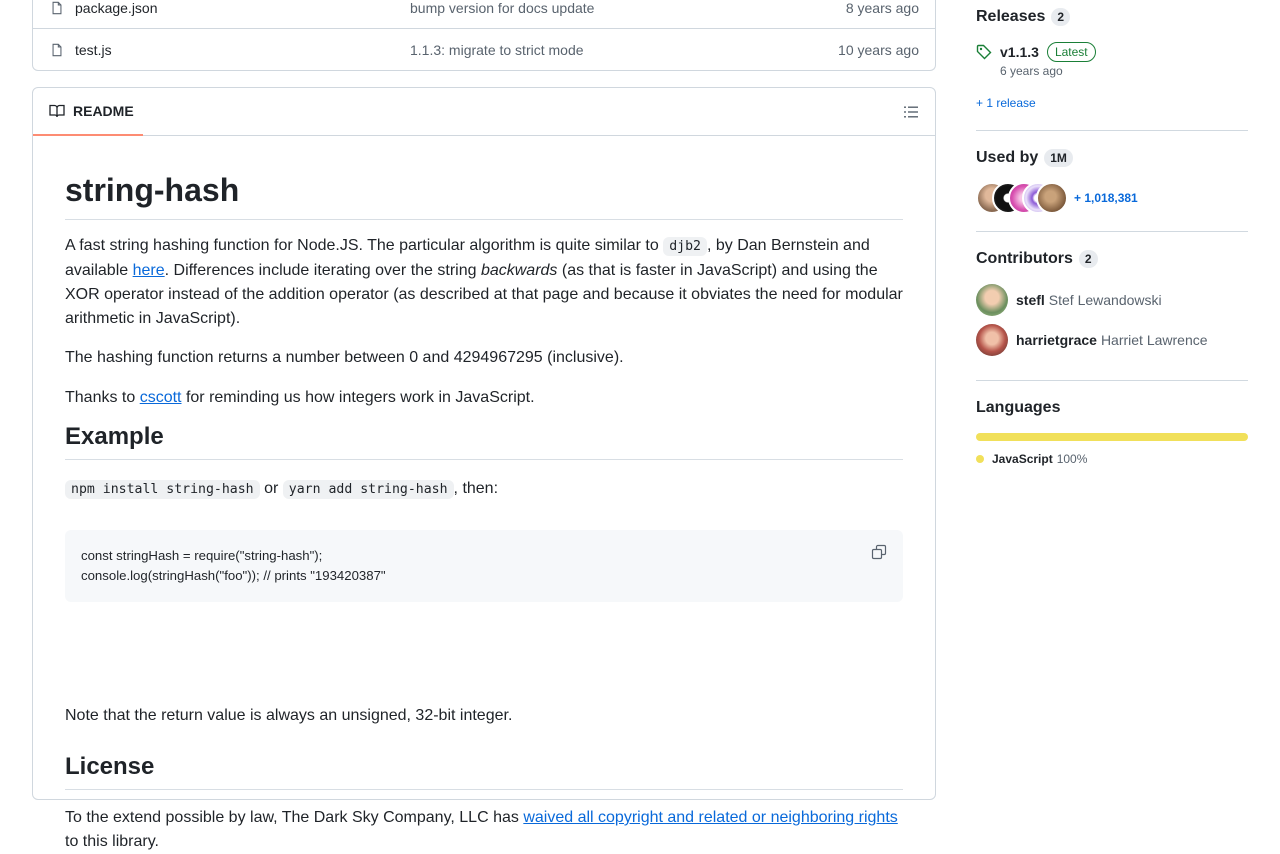 The image size is (1280, 854). What do you see at coordinates (161, 397) in the screenshot?
I see `cscott-link: cscott` at bounding box center [161, 397].